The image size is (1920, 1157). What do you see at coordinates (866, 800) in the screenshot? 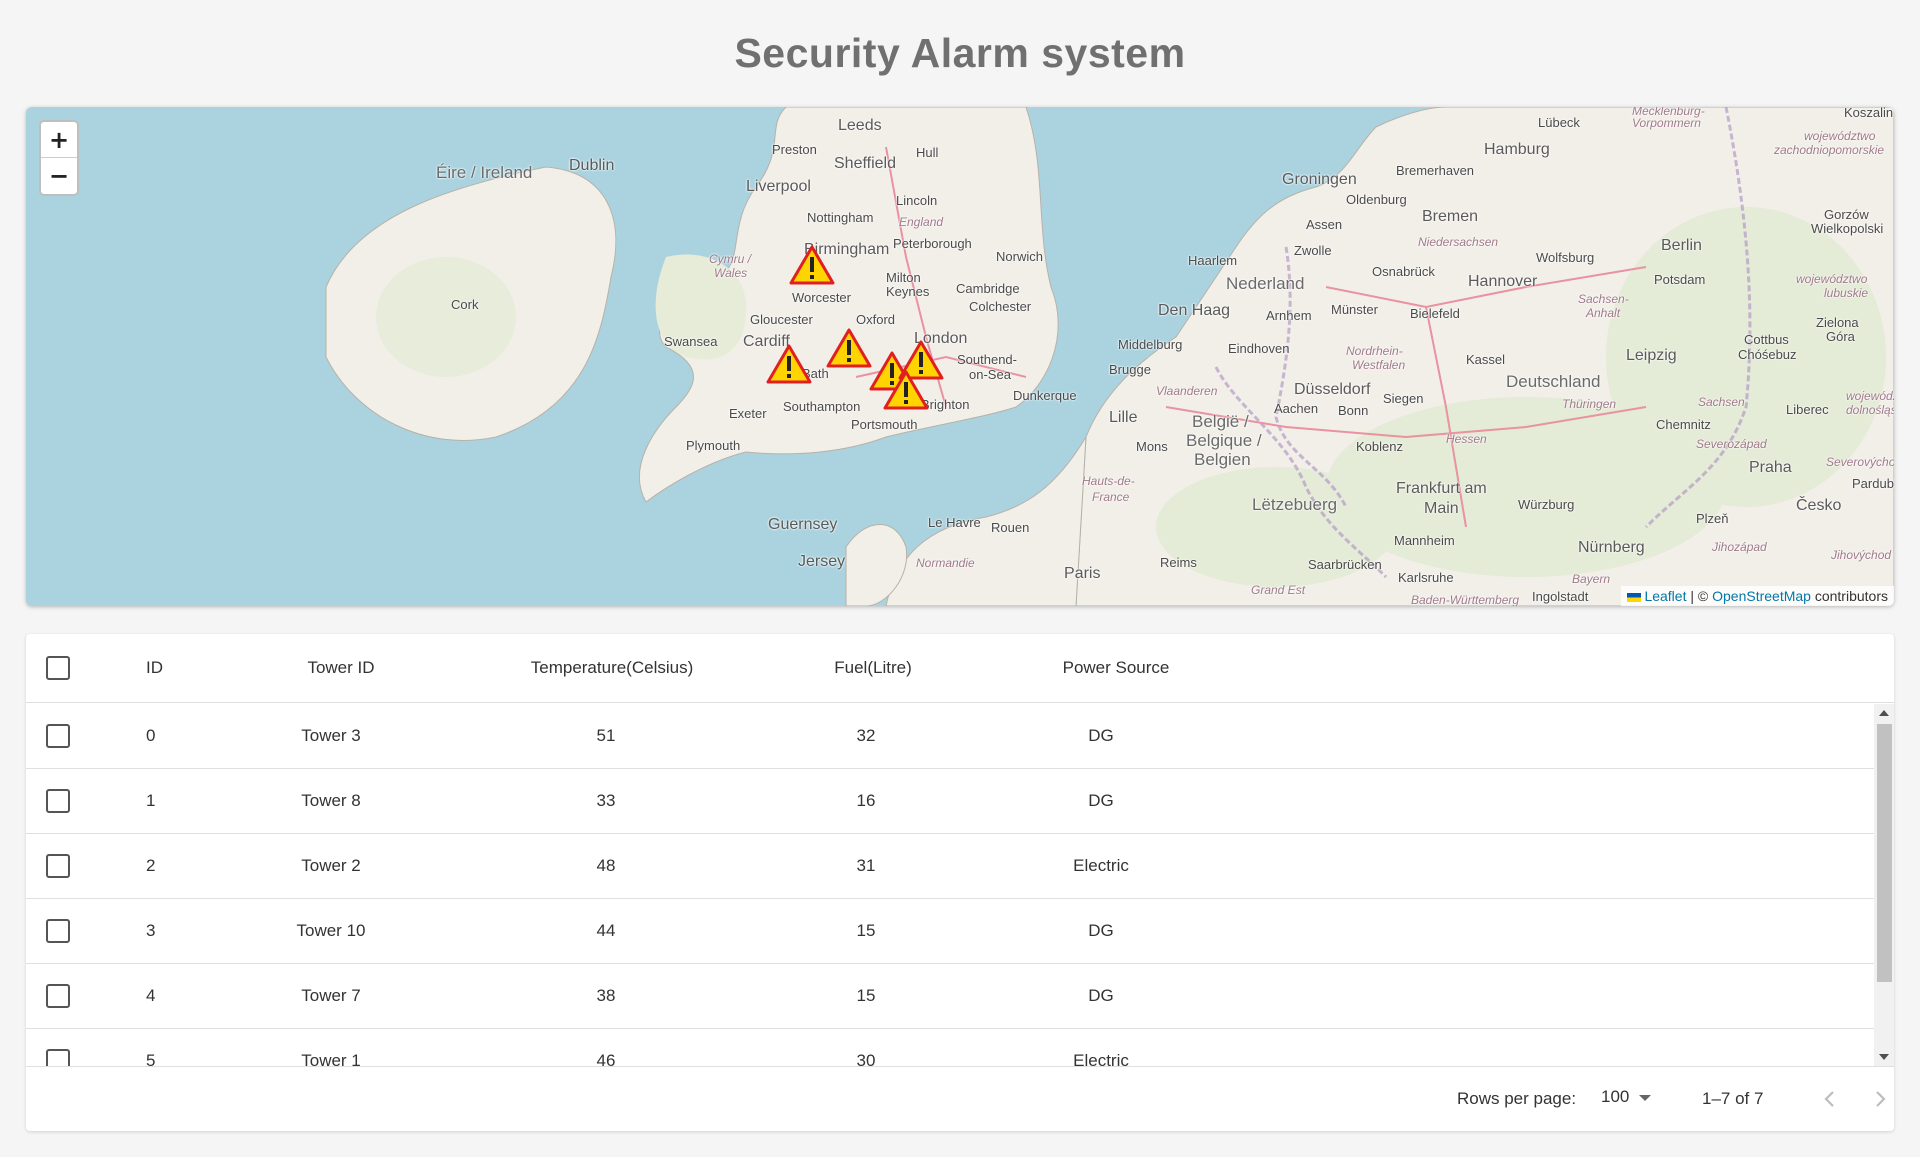
I see `cell-fuel: 16` at bounding box center [866, 800].